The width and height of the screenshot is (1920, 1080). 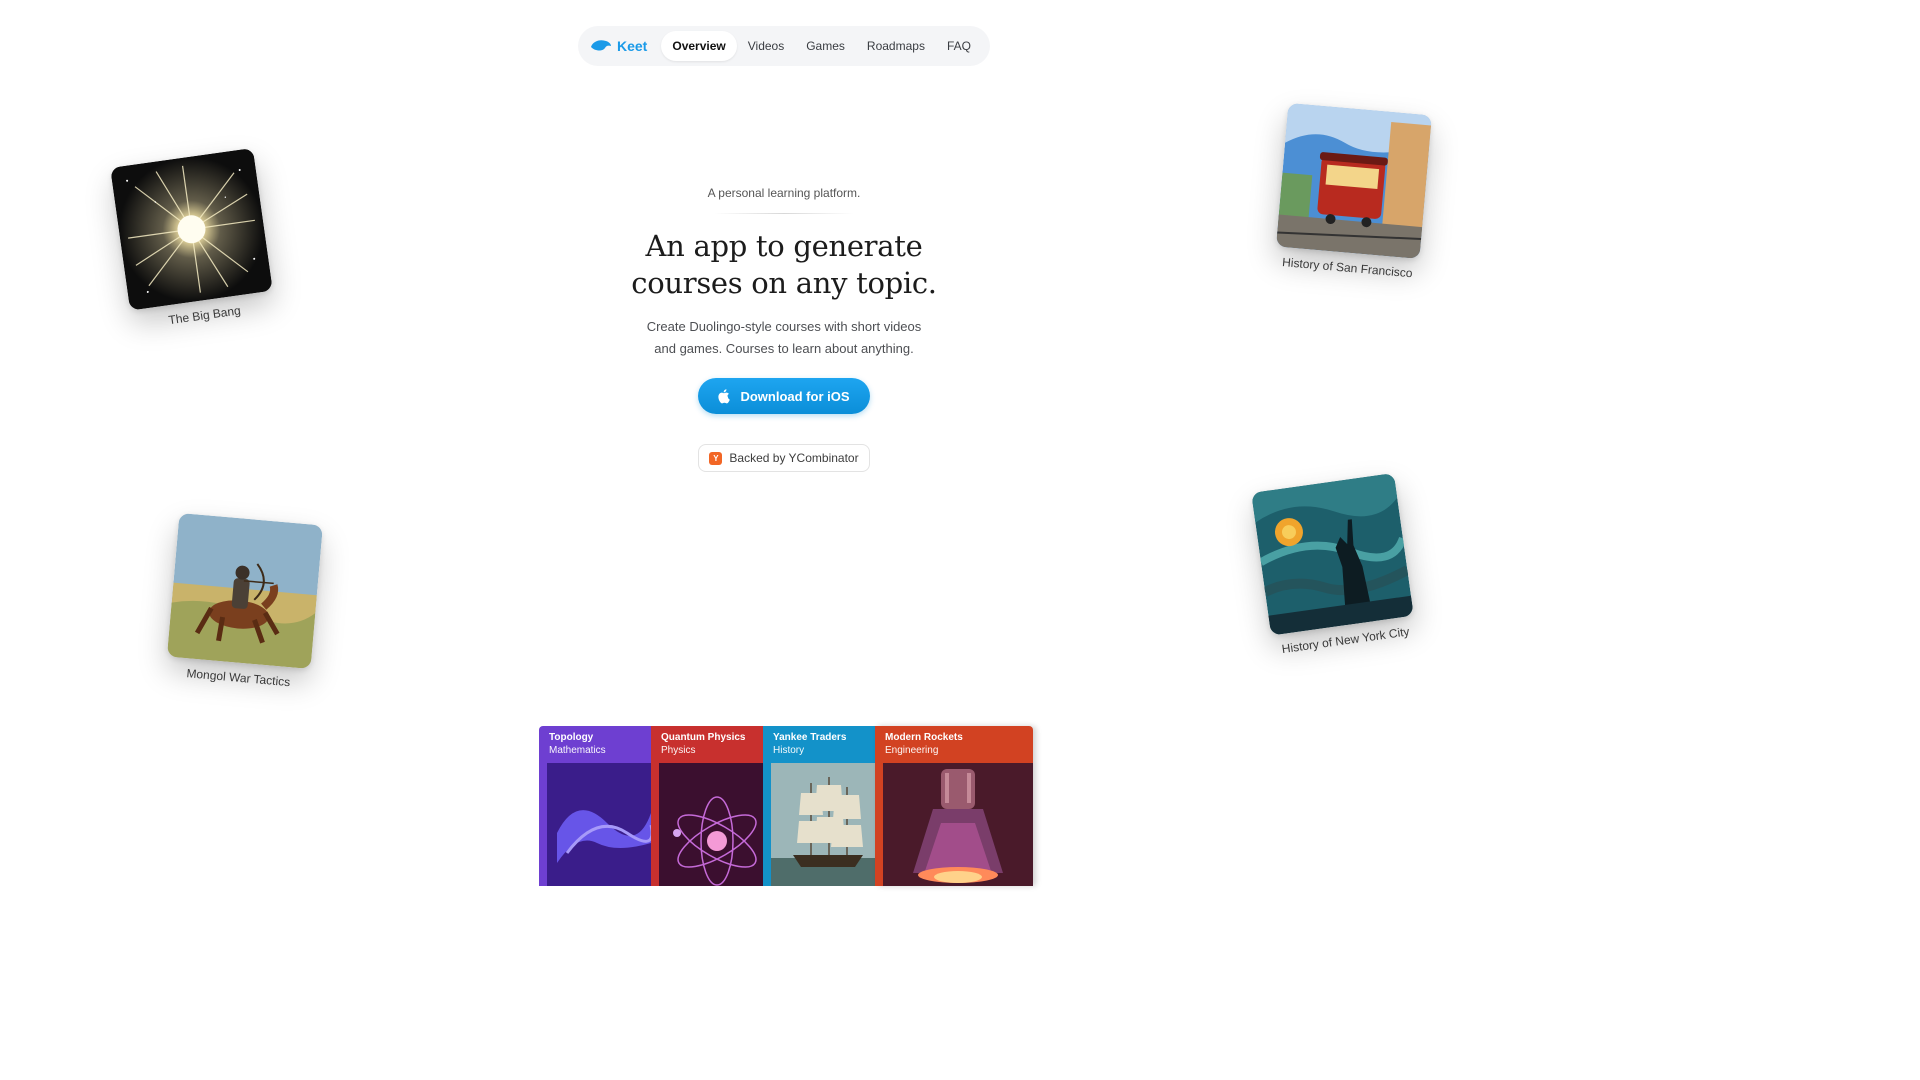 What do you see at coordinates (599, 824) in the screenshot?
I see `mobius-strip-image` at bounding box center [599, 824].